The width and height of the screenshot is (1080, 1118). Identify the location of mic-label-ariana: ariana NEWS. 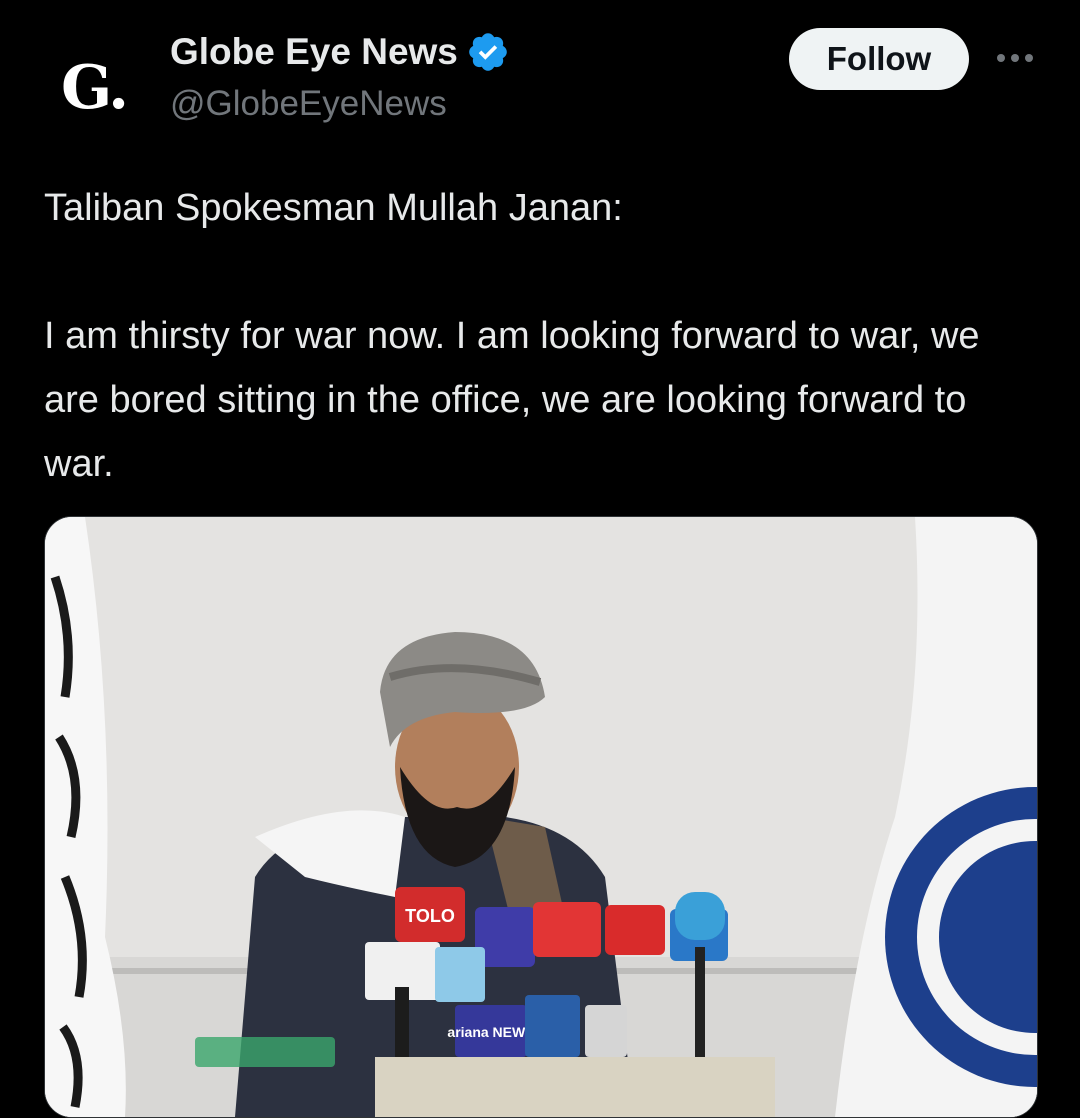
(490, 1032).